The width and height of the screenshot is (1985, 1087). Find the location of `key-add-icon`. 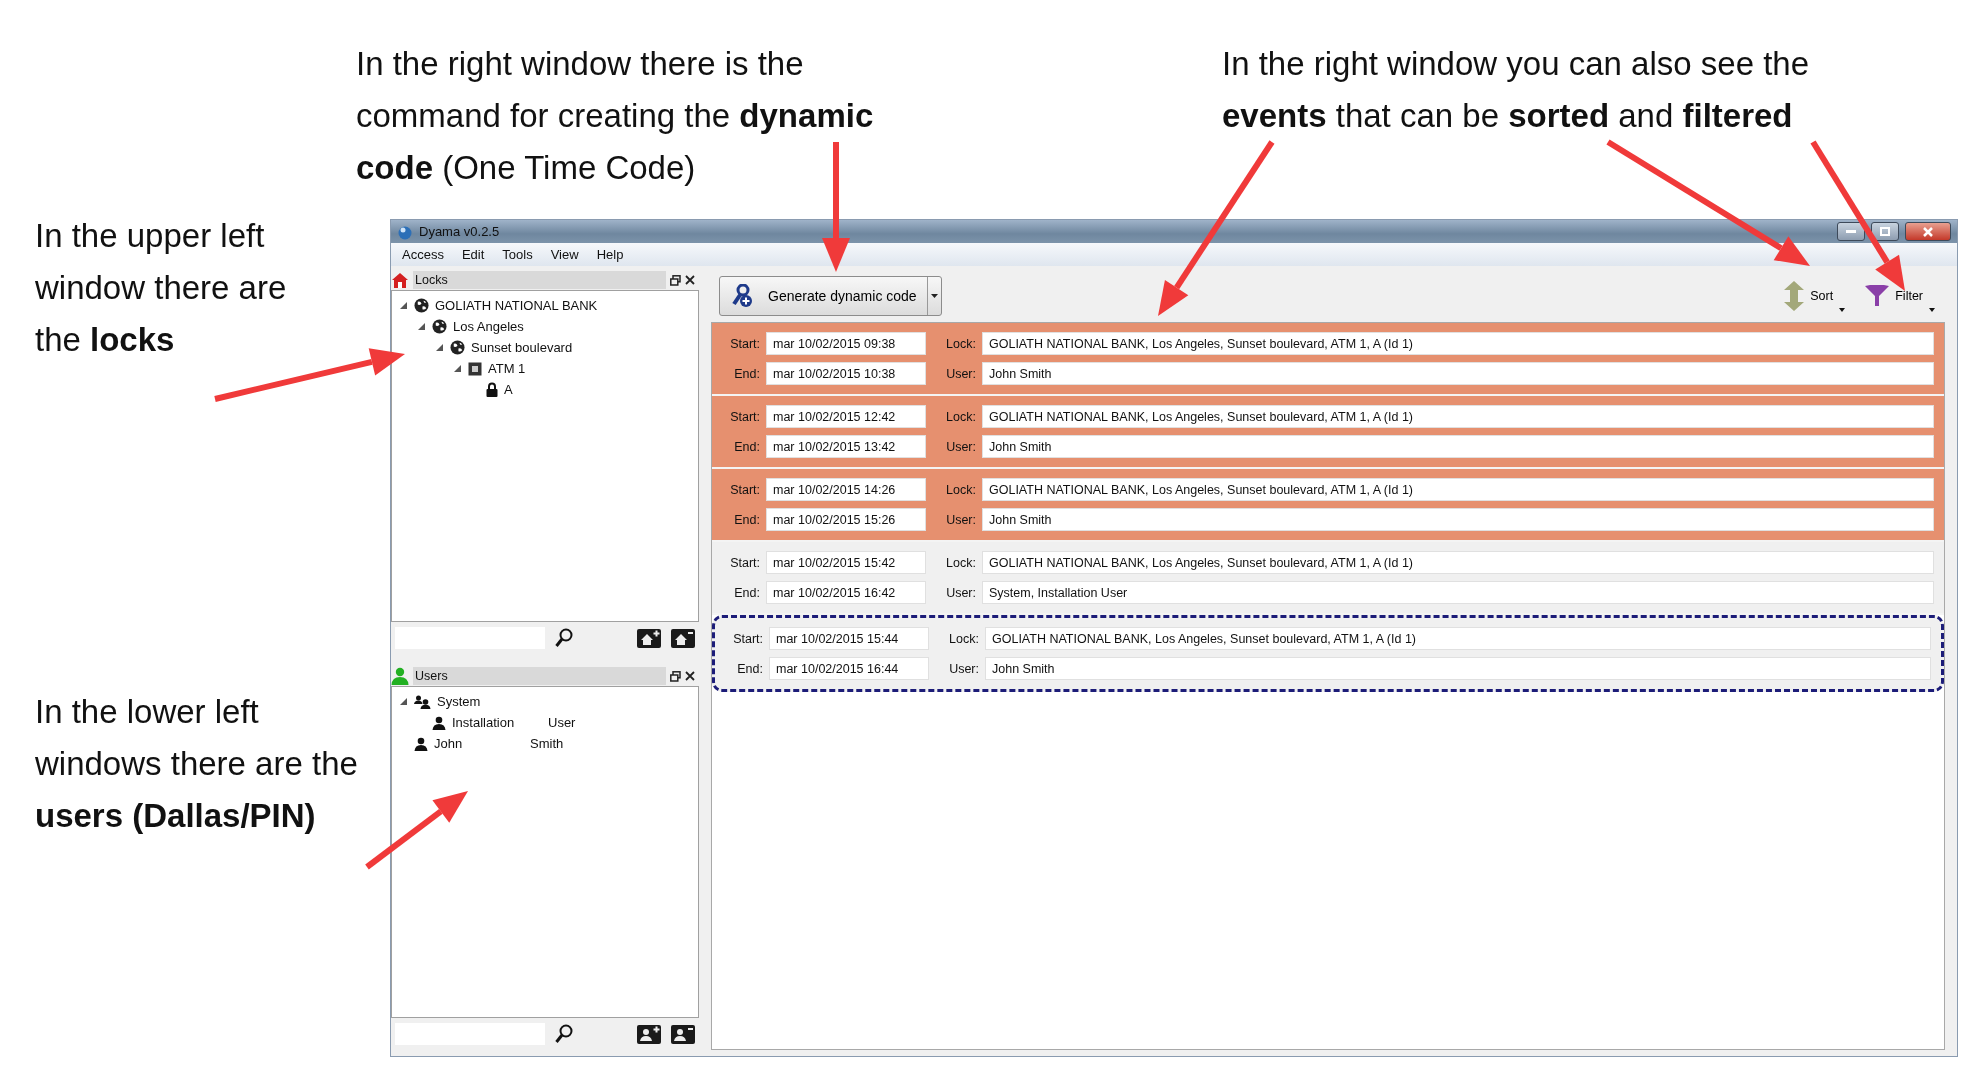

key-add-icon is located at coordinates (743, 296).